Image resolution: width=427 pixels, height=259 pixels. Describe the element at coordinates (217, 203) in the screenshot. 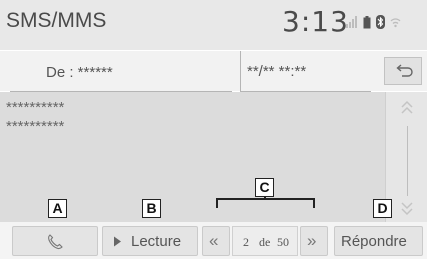

I see `callout-c-bracket-left` at that location.